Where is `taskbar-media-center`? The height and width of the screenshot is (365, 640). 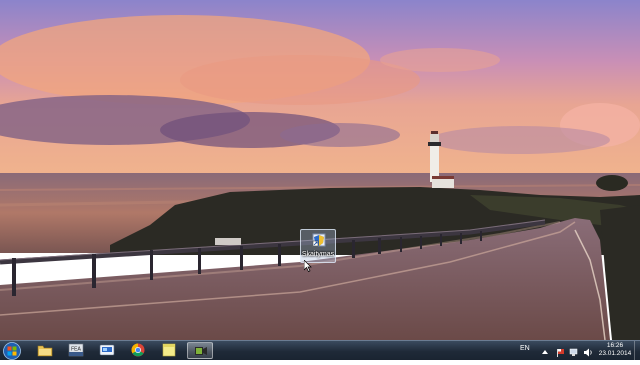
taskbar-media-center is located at coordinates (107, 350).